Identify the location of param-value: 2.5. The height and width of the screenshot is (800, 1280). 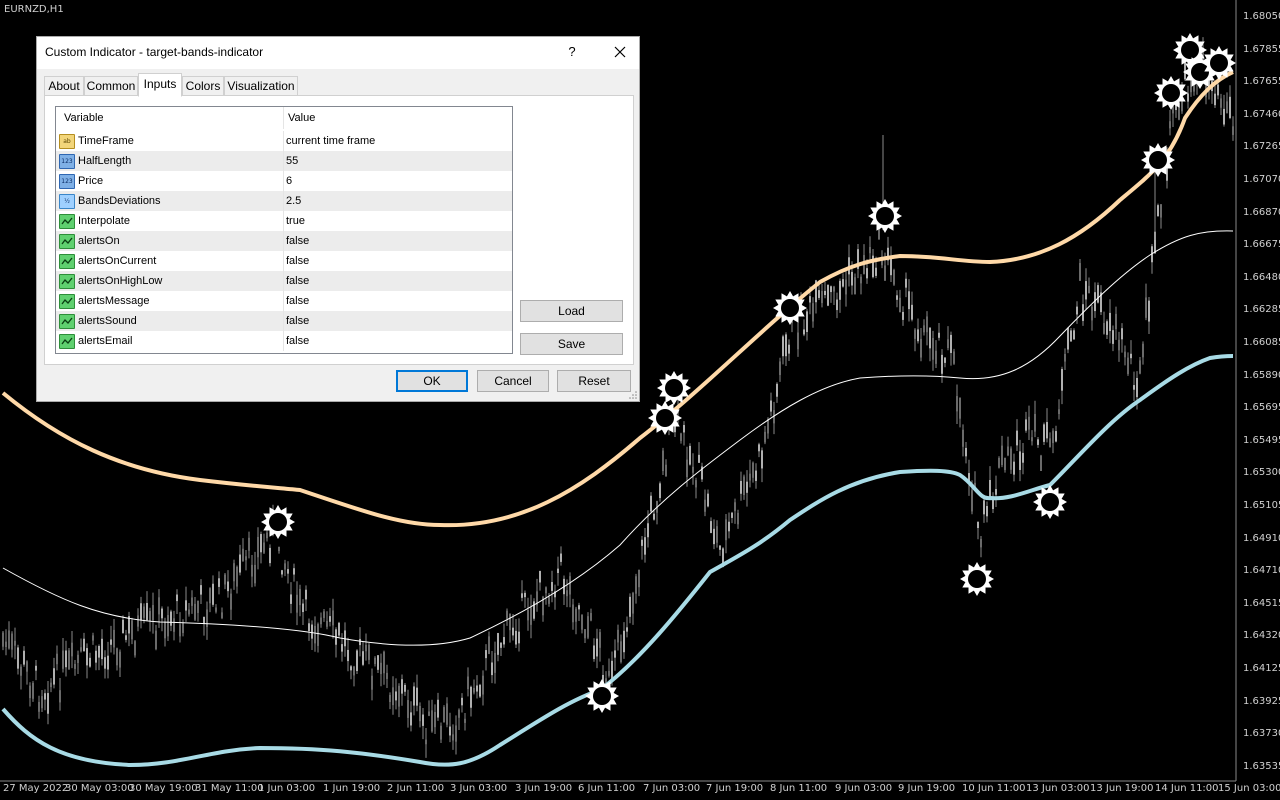
(293, 201).